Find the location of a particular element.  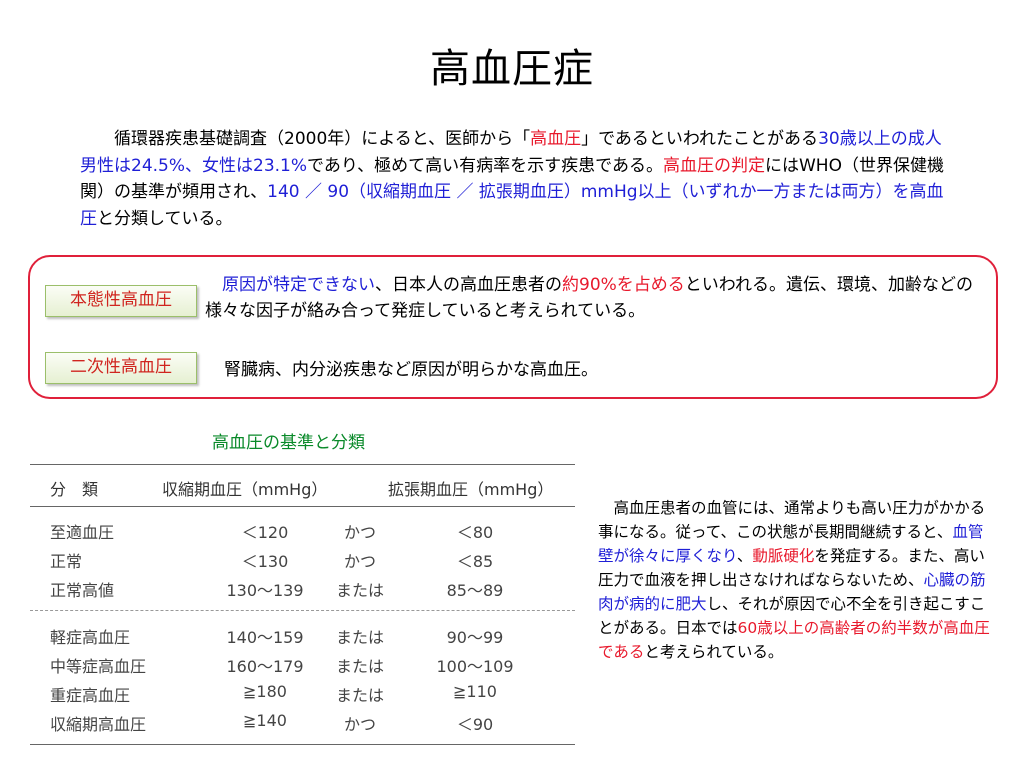

table-top-rule is located at coordinates (302, 464).